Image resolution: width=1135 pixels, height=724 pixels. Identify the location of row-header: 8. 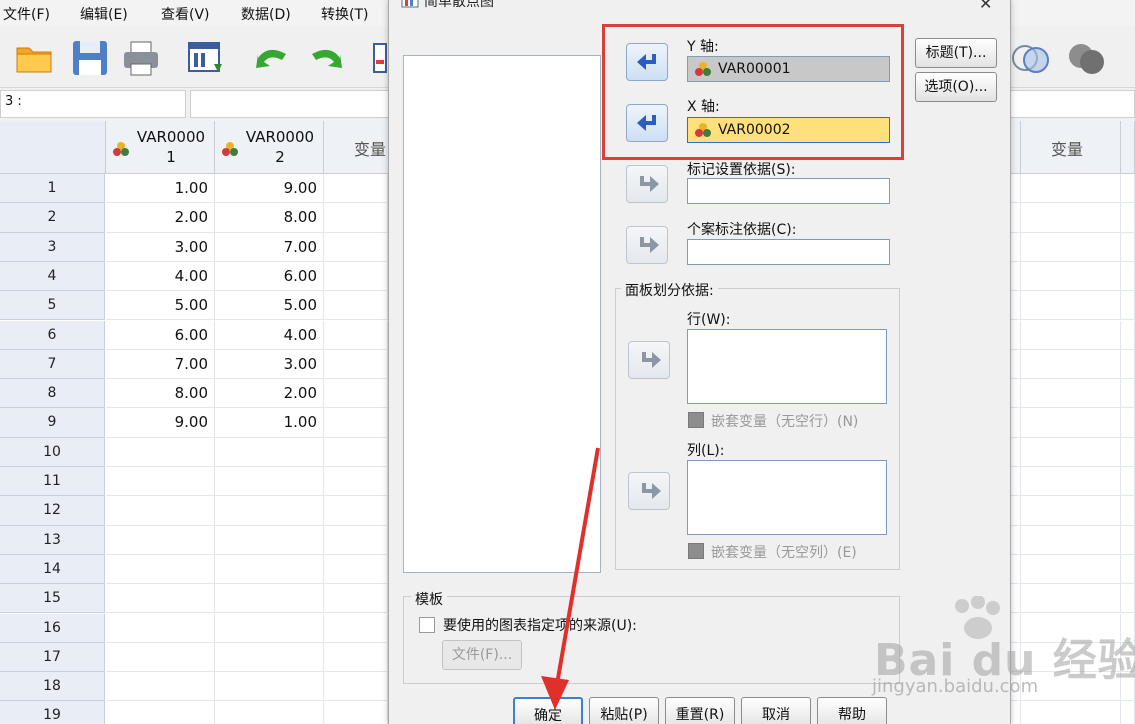
(52, 394).